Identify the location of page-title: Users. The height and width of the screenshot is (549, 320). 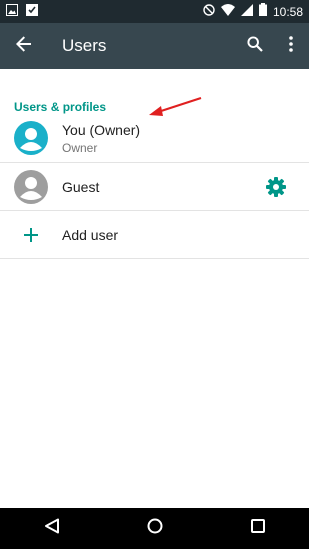
(84, 45).